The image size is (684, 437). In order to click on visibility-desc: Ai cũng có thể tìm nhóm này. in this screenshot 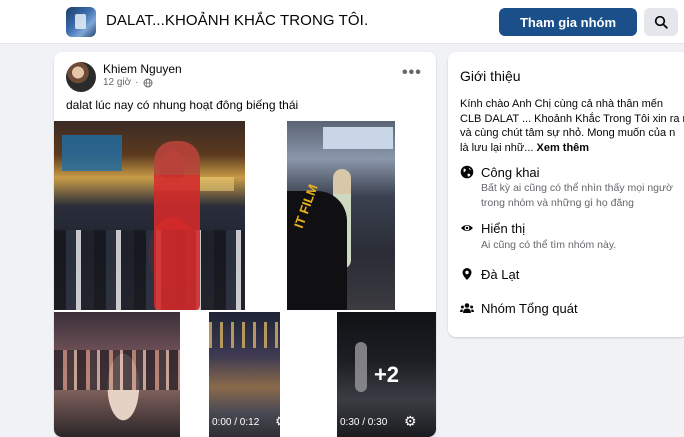, I will do `click(549, 245)`.